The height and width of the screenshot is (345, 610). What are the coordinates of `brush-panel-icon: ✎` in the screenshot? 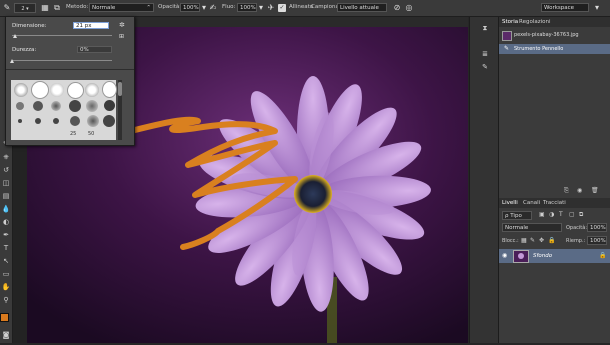 It's located at (485, 67).